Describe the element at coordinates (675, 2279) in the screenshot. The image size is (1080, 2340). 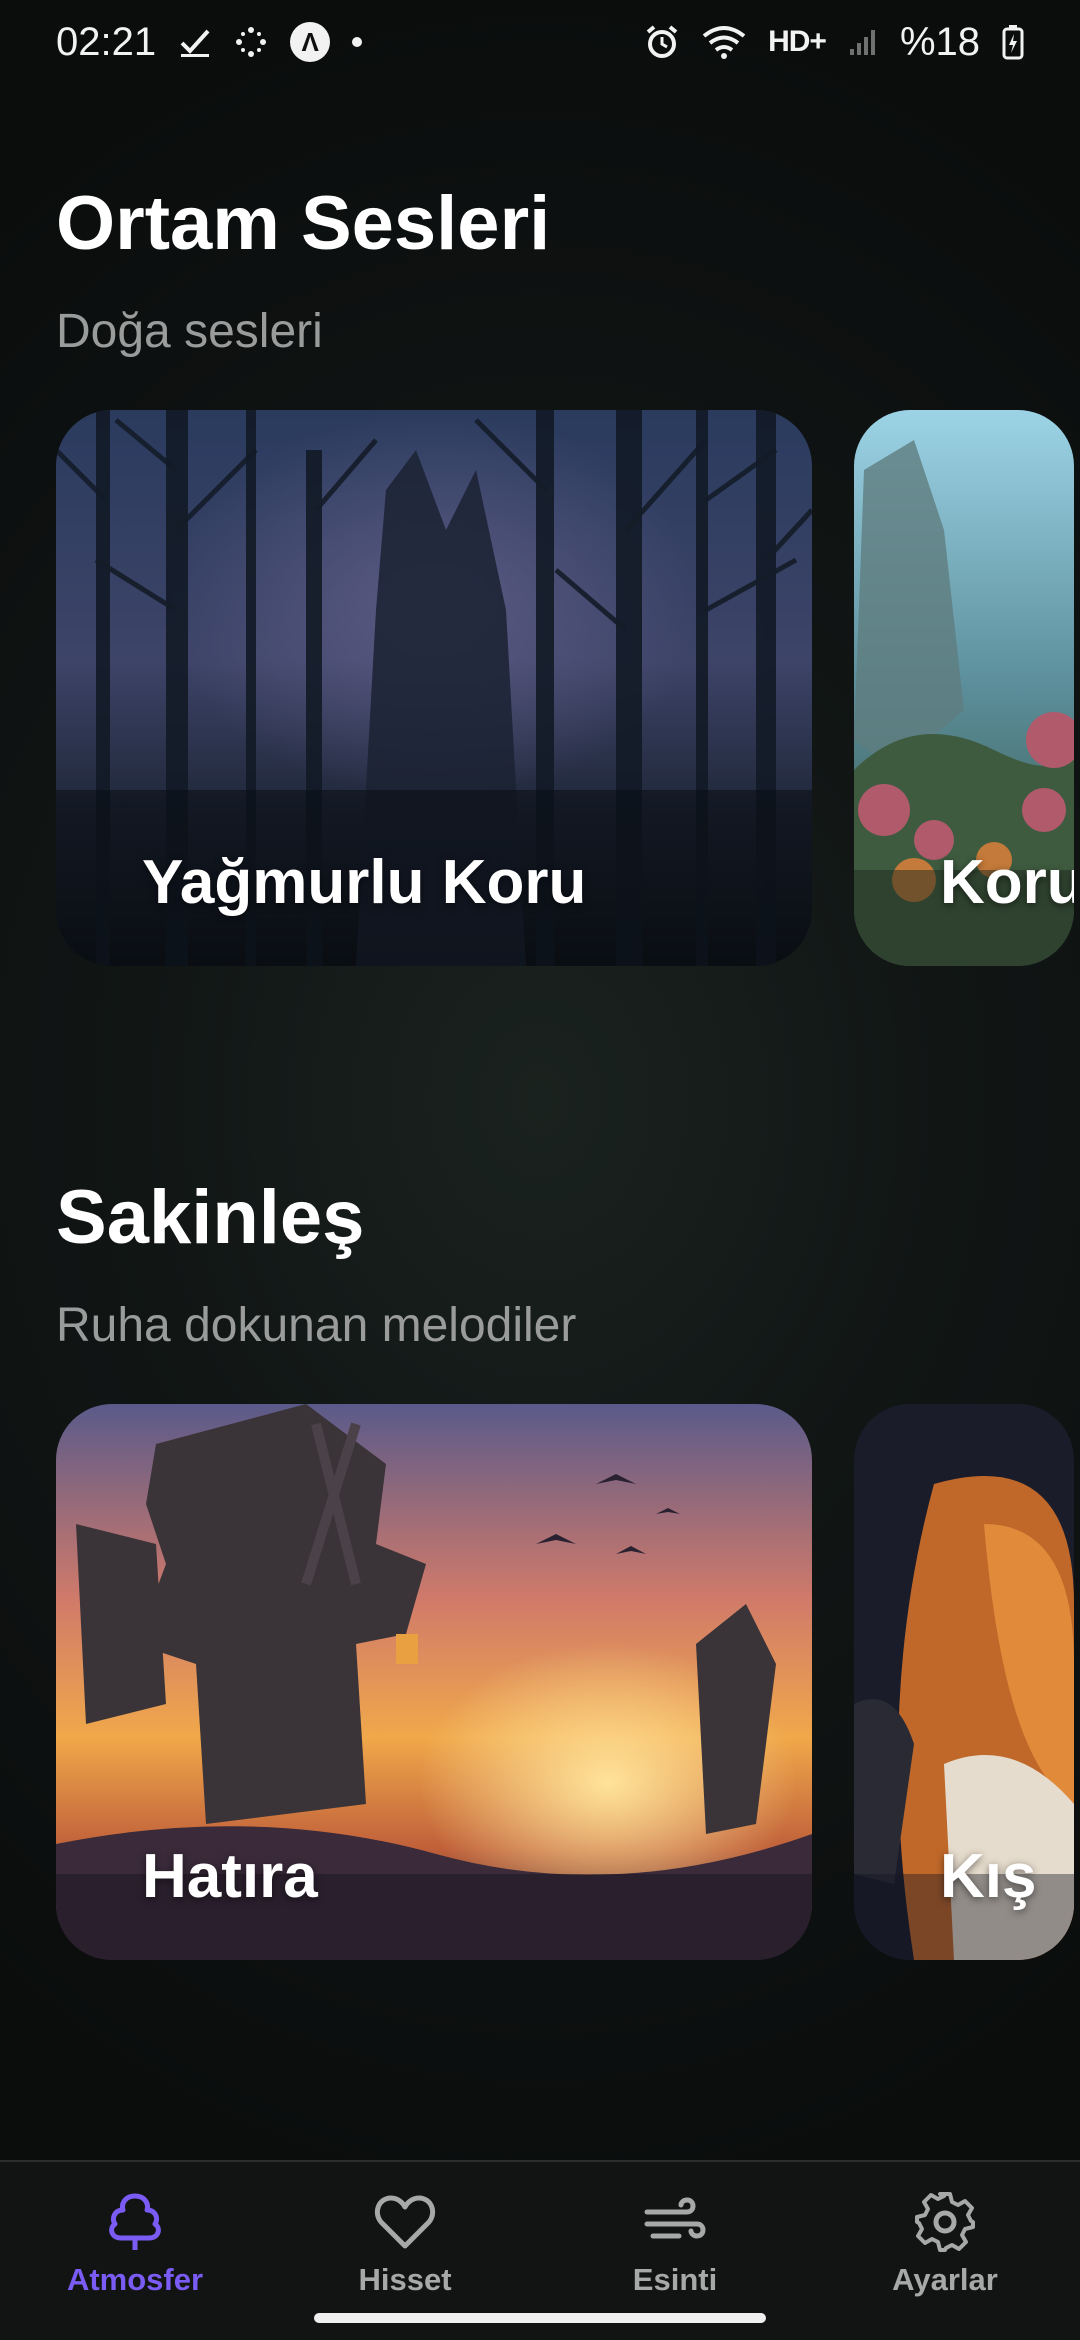
I see `nav-label: Esinti` at that location.